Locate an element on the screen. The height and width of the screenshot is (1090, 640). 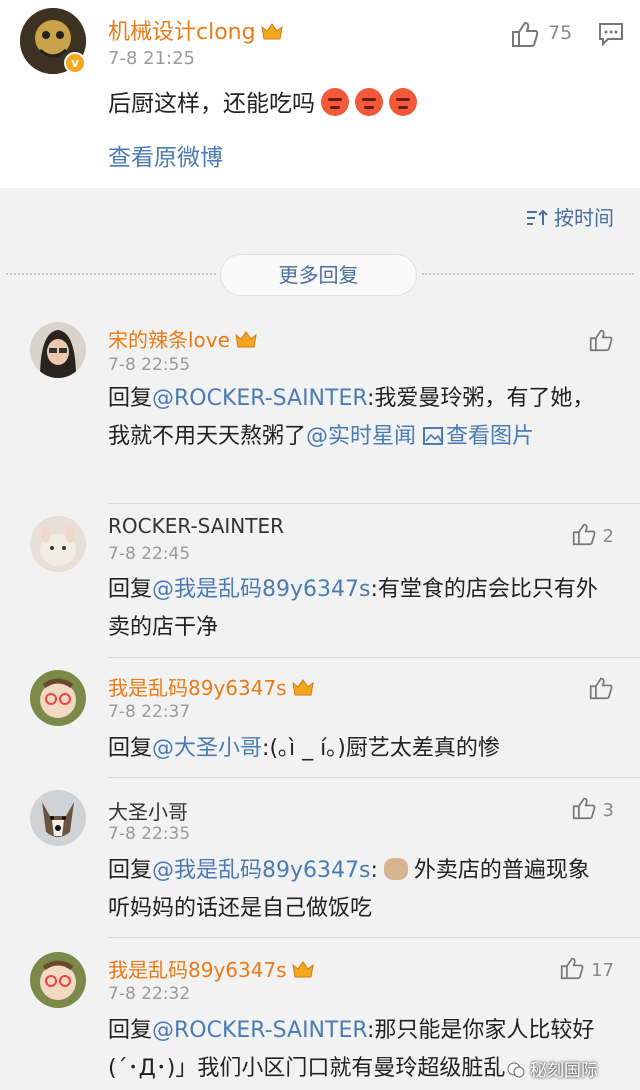
watermark: 秘刻国际 is located at coordinates (552, 1068).